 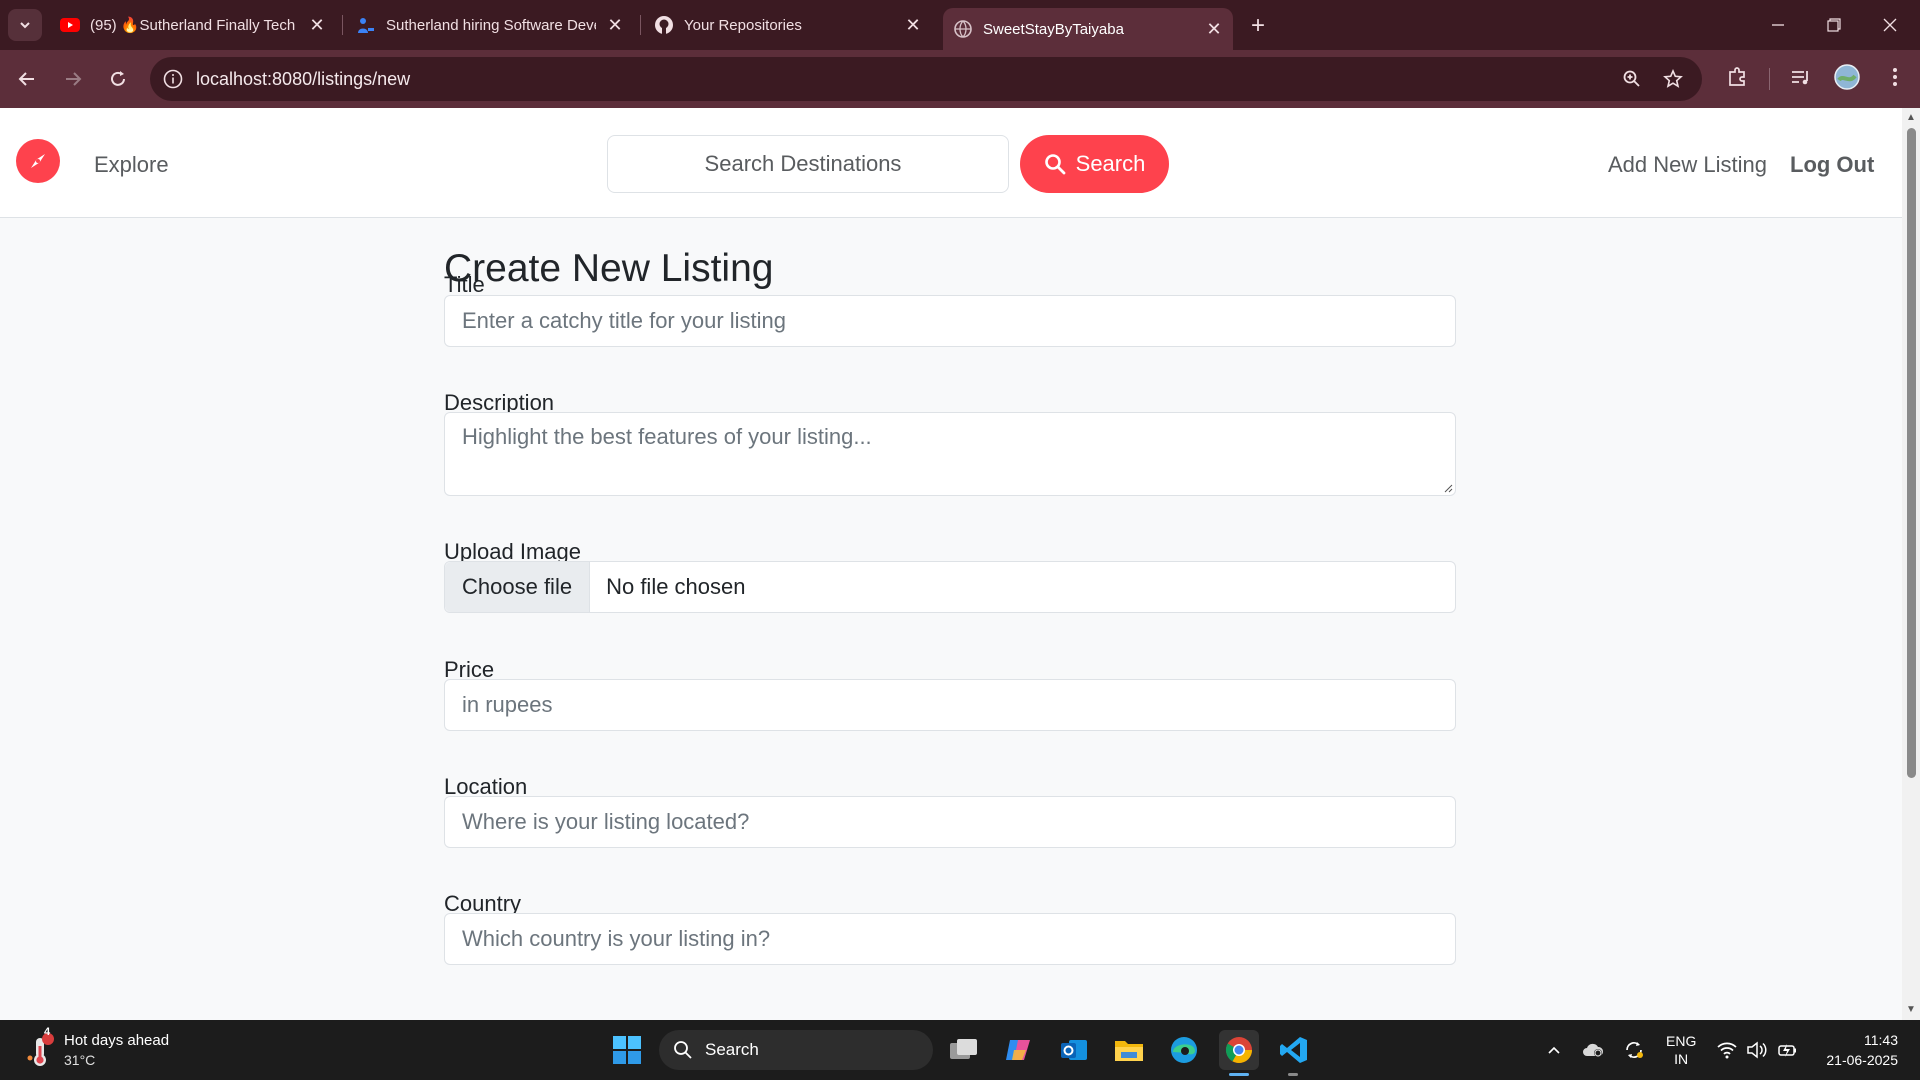 I want to click on resize-handle-icon, so click(x=1448, y=488).